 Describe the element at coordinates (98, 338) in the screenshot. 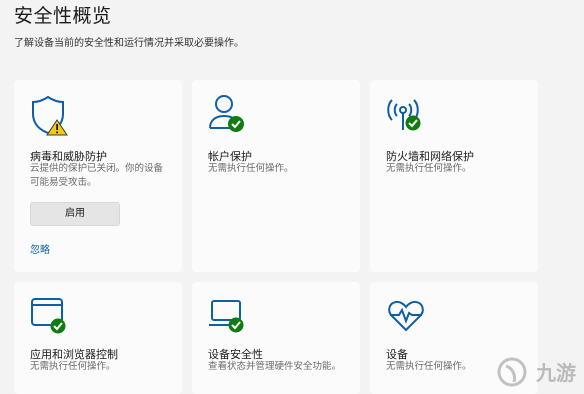

I see `card-app-browser-control: 应用和浏览器控制 无需执行任何操作。` at that location.